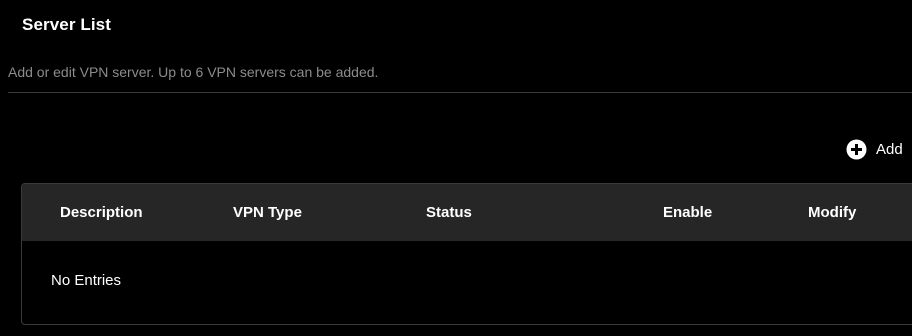 The height and width of the screenshot is (336, 912). I want to click on column-header-vpn-type: VPN Type, so click(267, 212).